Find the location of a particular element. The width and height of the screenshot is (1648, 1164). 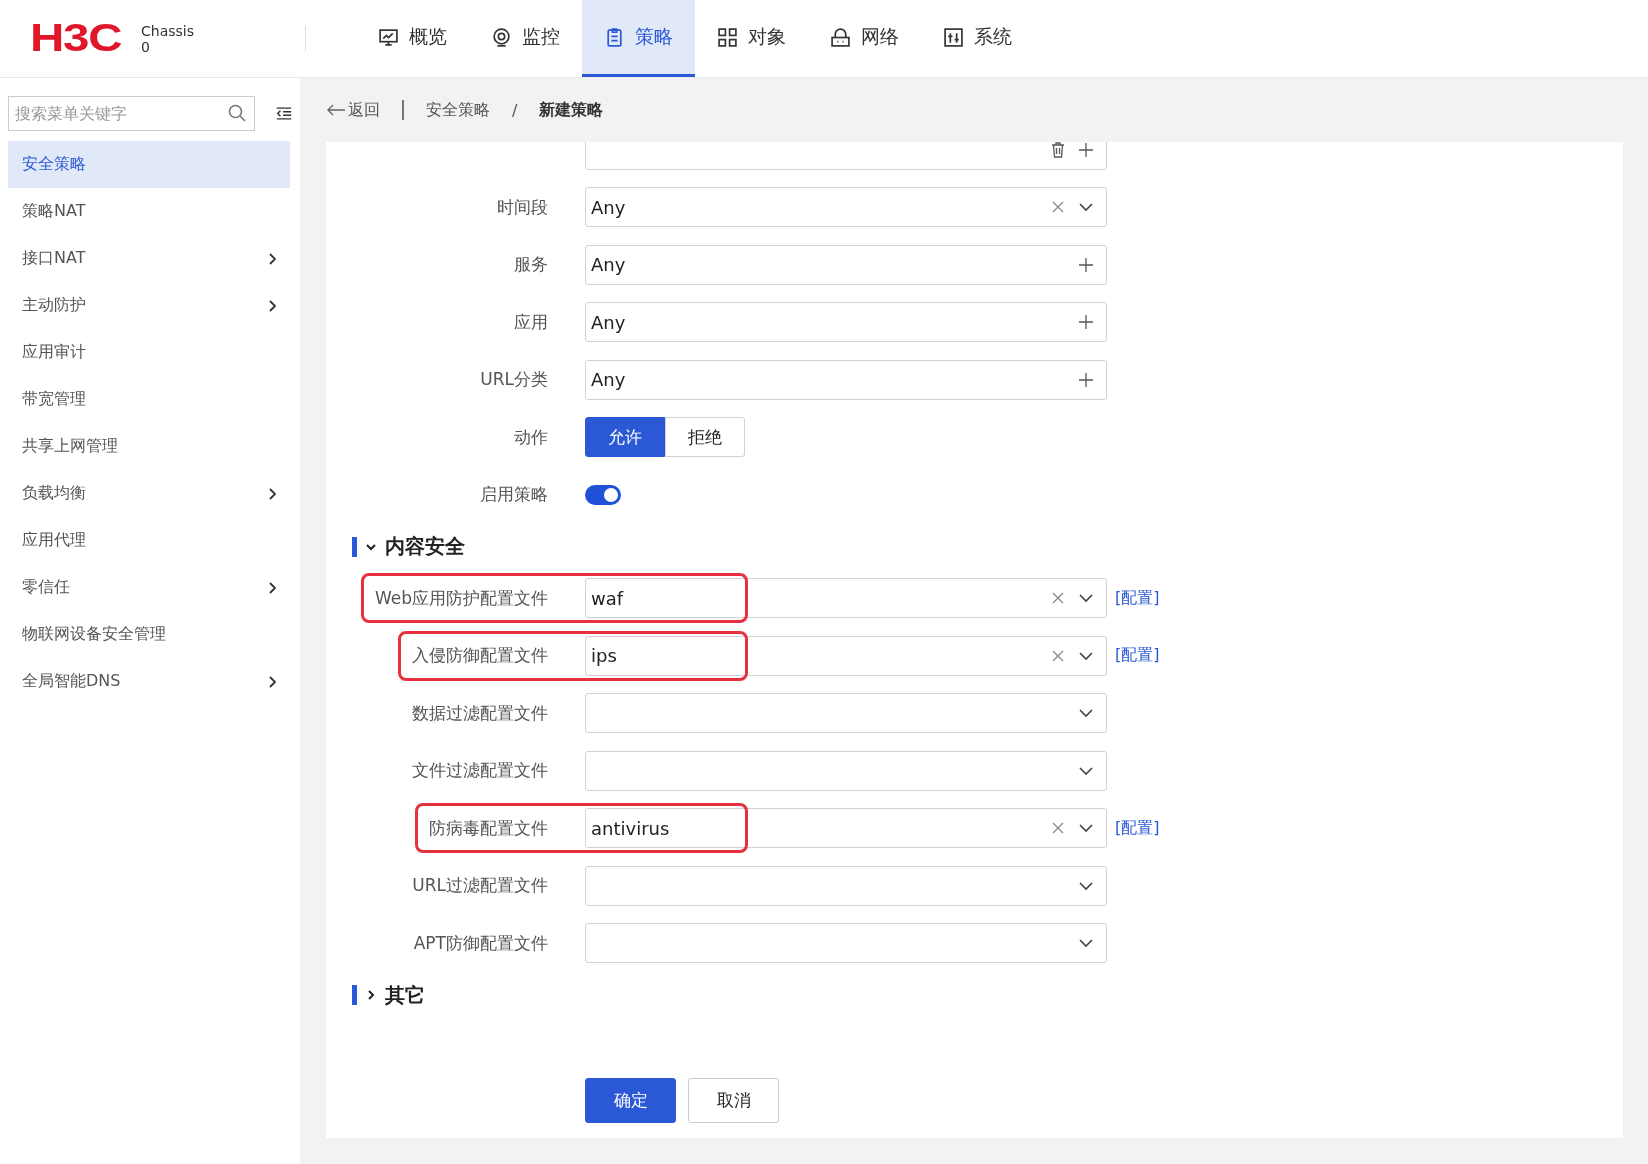

device-label: Chassis is located at coordinates (168, 30).